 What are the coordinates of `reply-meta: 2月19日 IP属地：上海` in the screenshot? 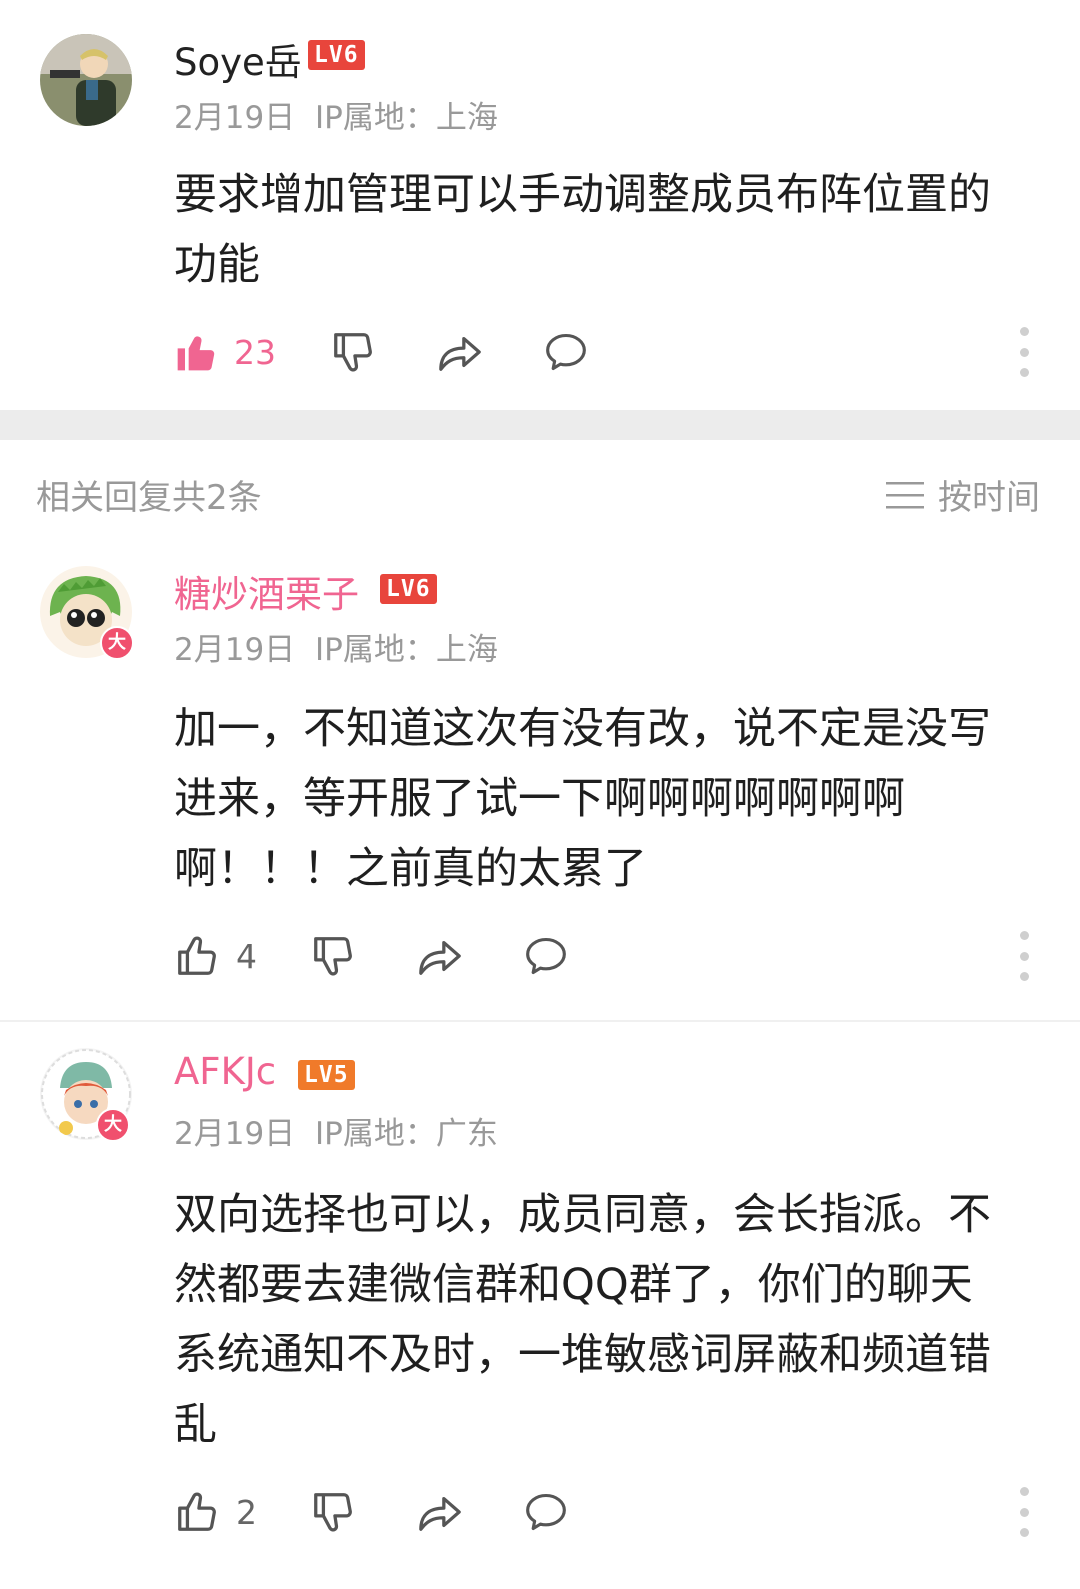 It's located at (336, 646).